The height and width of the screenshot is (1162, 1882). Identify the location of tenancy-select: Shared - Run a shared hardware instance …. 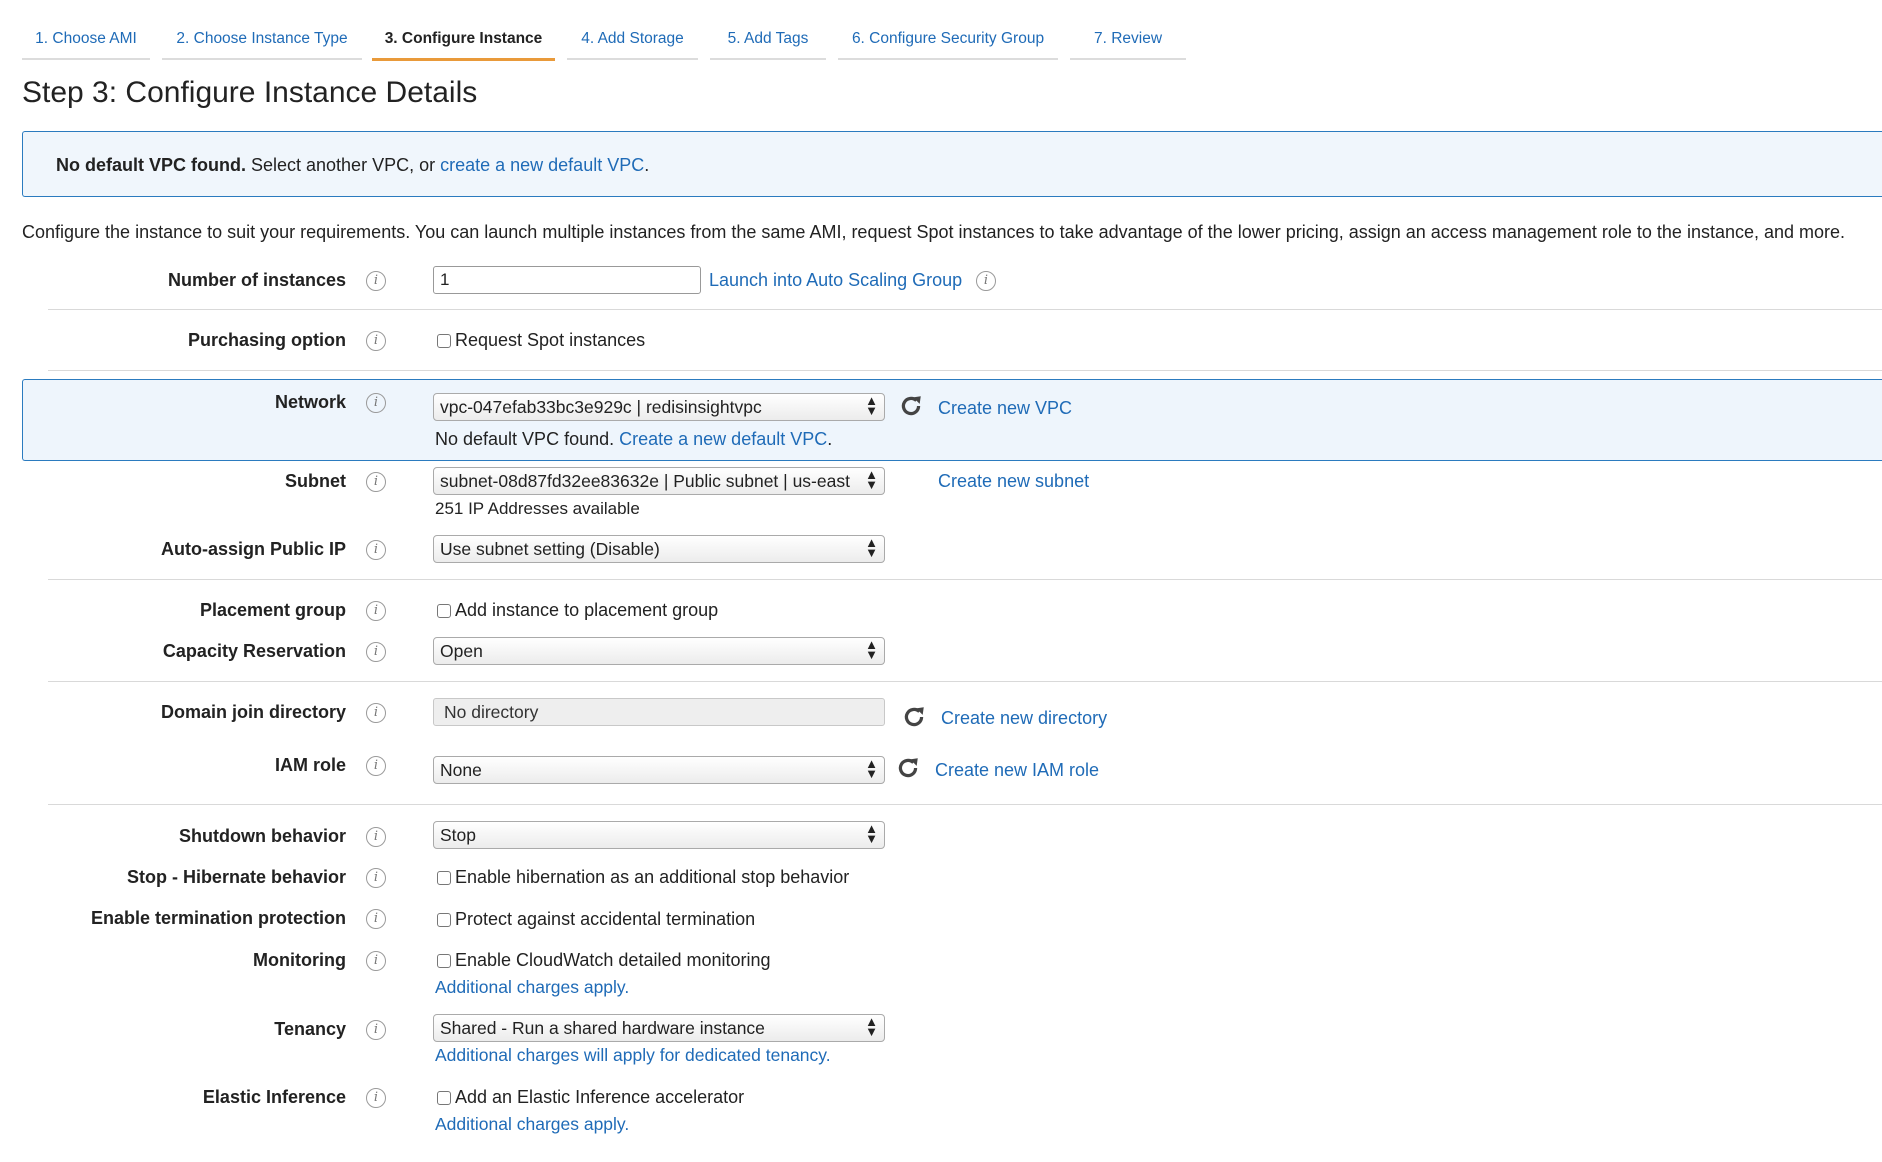
(659, 1028).